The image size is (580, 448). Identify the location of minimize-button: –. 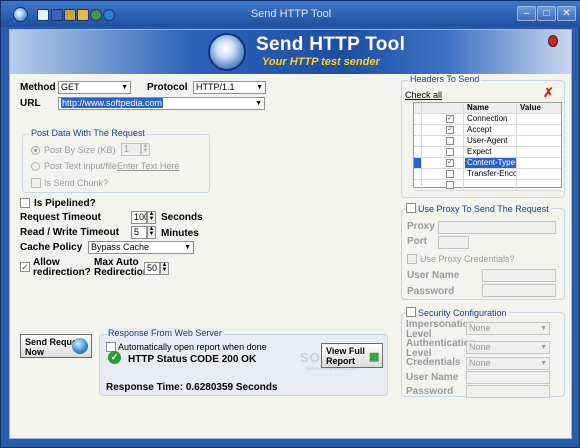
(526, 13).